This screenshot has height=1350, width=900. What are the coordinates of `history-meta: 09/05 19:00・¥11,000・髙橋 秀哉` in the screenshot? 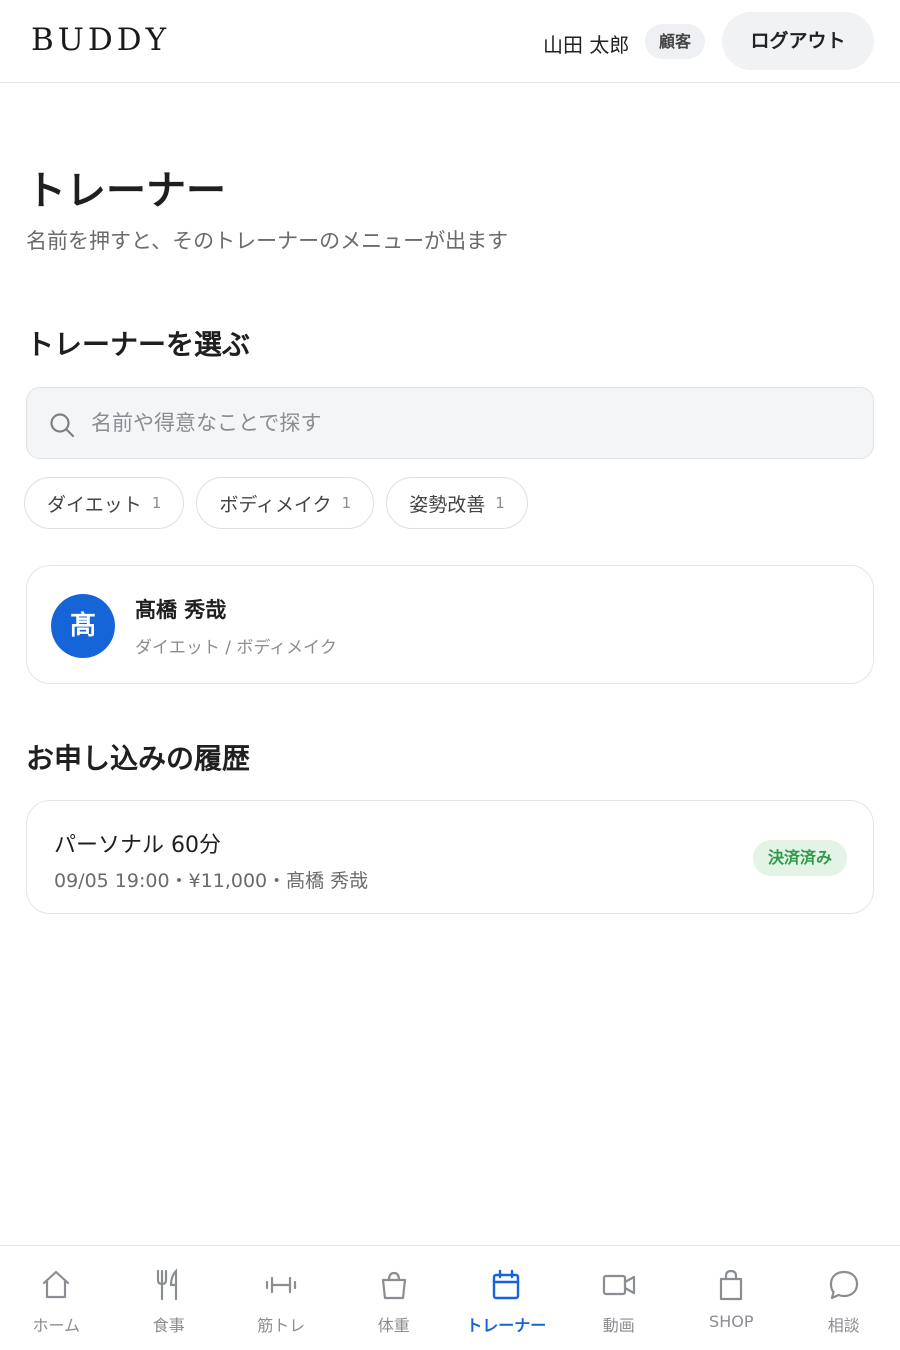 It's located at (211, 881).